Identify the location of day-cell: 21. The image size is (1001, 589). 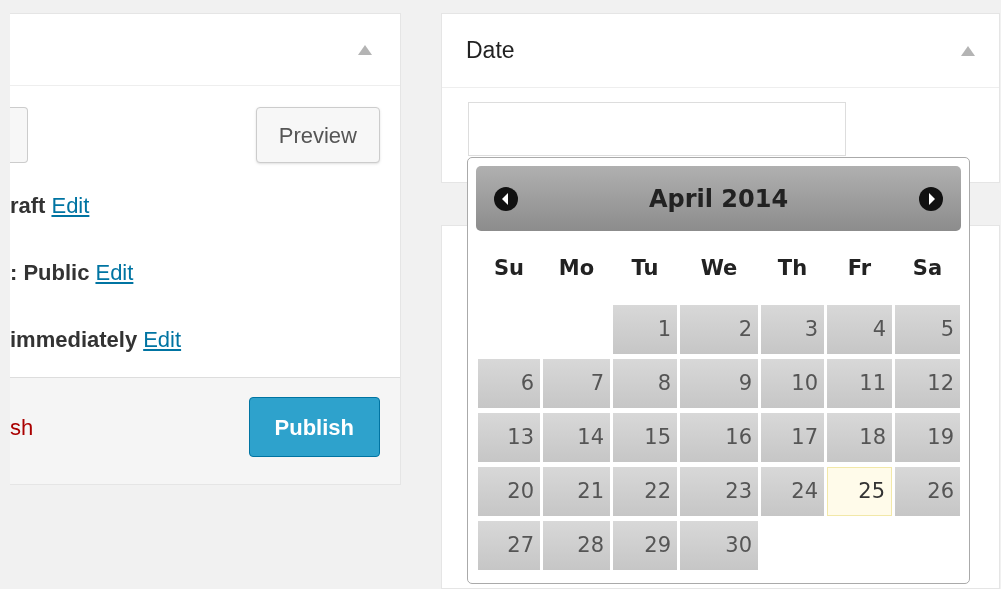
(576, 491).